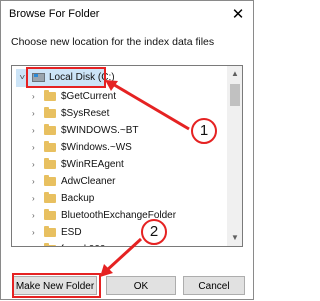  What do you see at coordinates (214, 285) in the screenshot?
I see `cancel-button: Cancel` at bounding box center [214, 285].